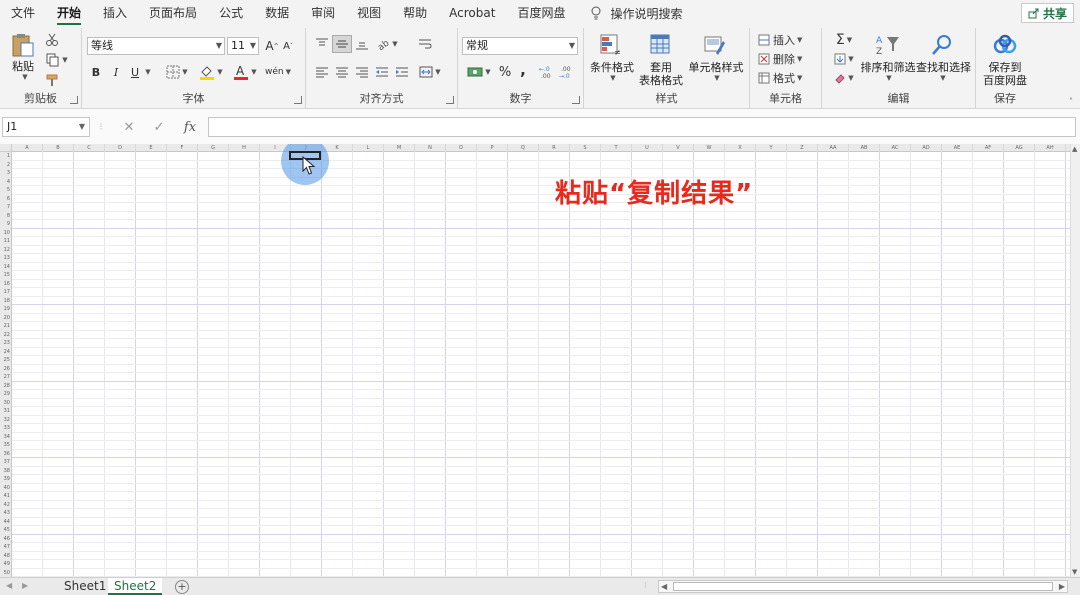 This screenshot has height=595, width=1080. What do you see at coordinates (6, 505) in the screenshot?
I see `row-header-42: 42` at bounding box center [6, 505].